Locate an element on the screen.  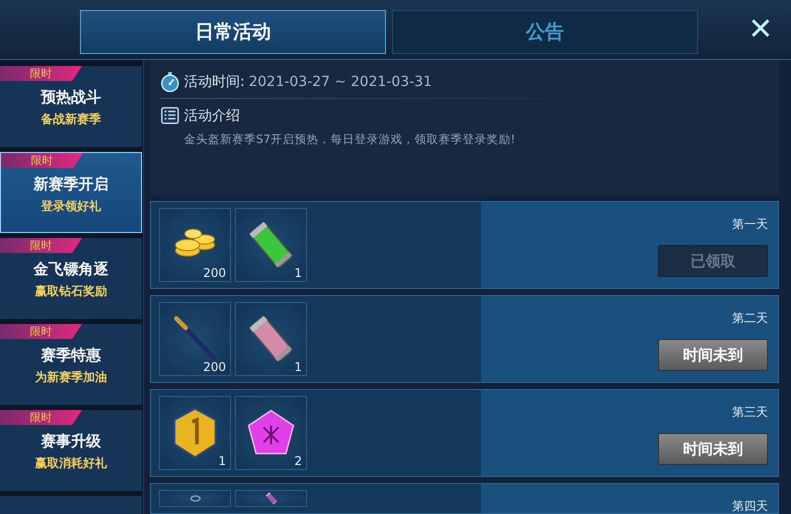
intro-text: 金头盔新赛季S7开启预热，每日登录游戏，领取赛季登录奖励! is located at coordinates (350, 139).